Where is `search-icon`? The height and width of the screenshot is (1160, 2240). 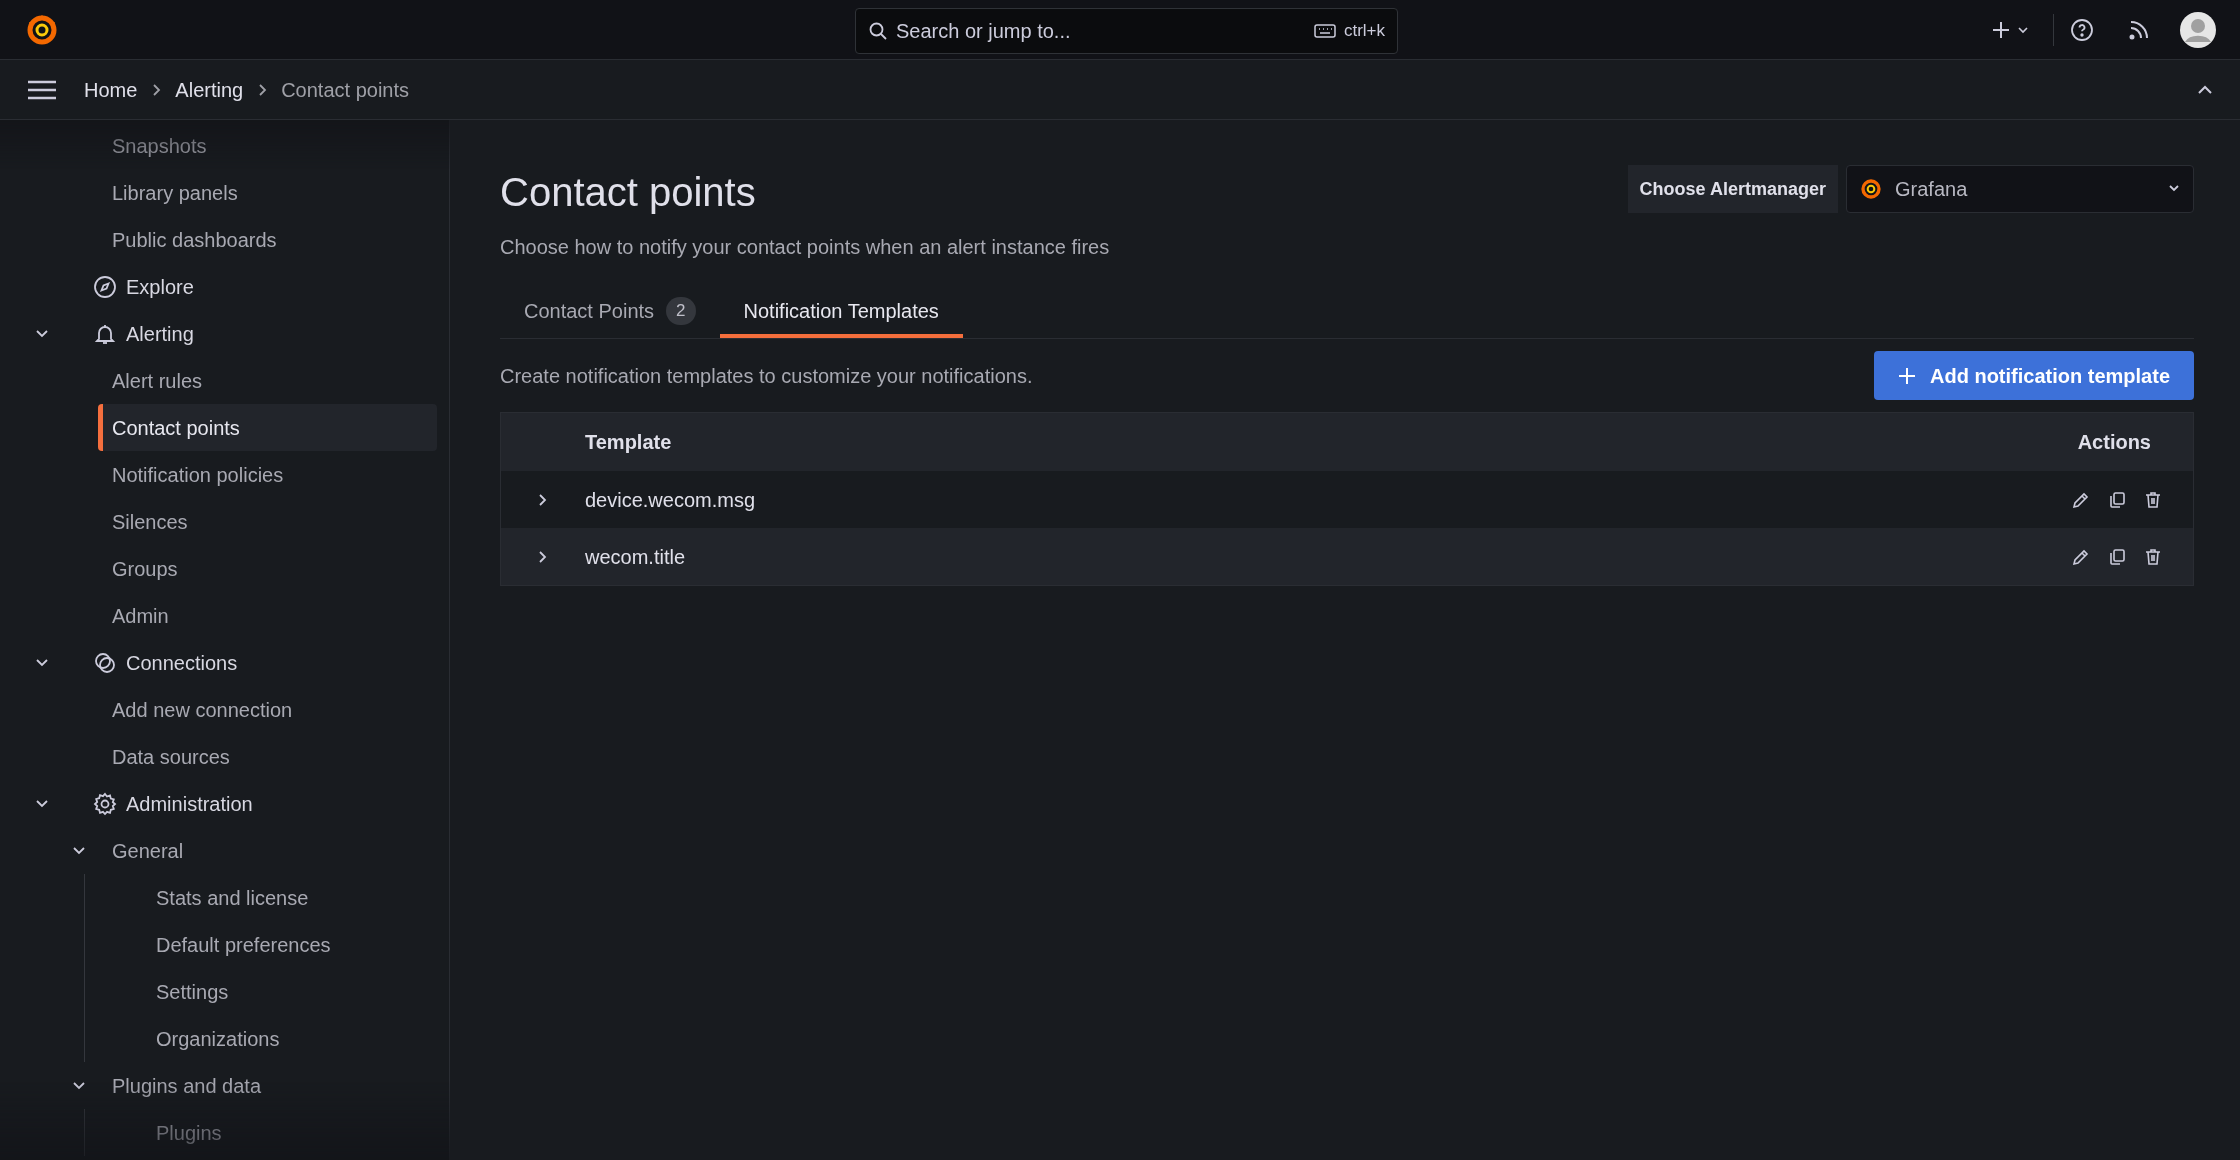
search-icon is located at coordinates (878, 31).